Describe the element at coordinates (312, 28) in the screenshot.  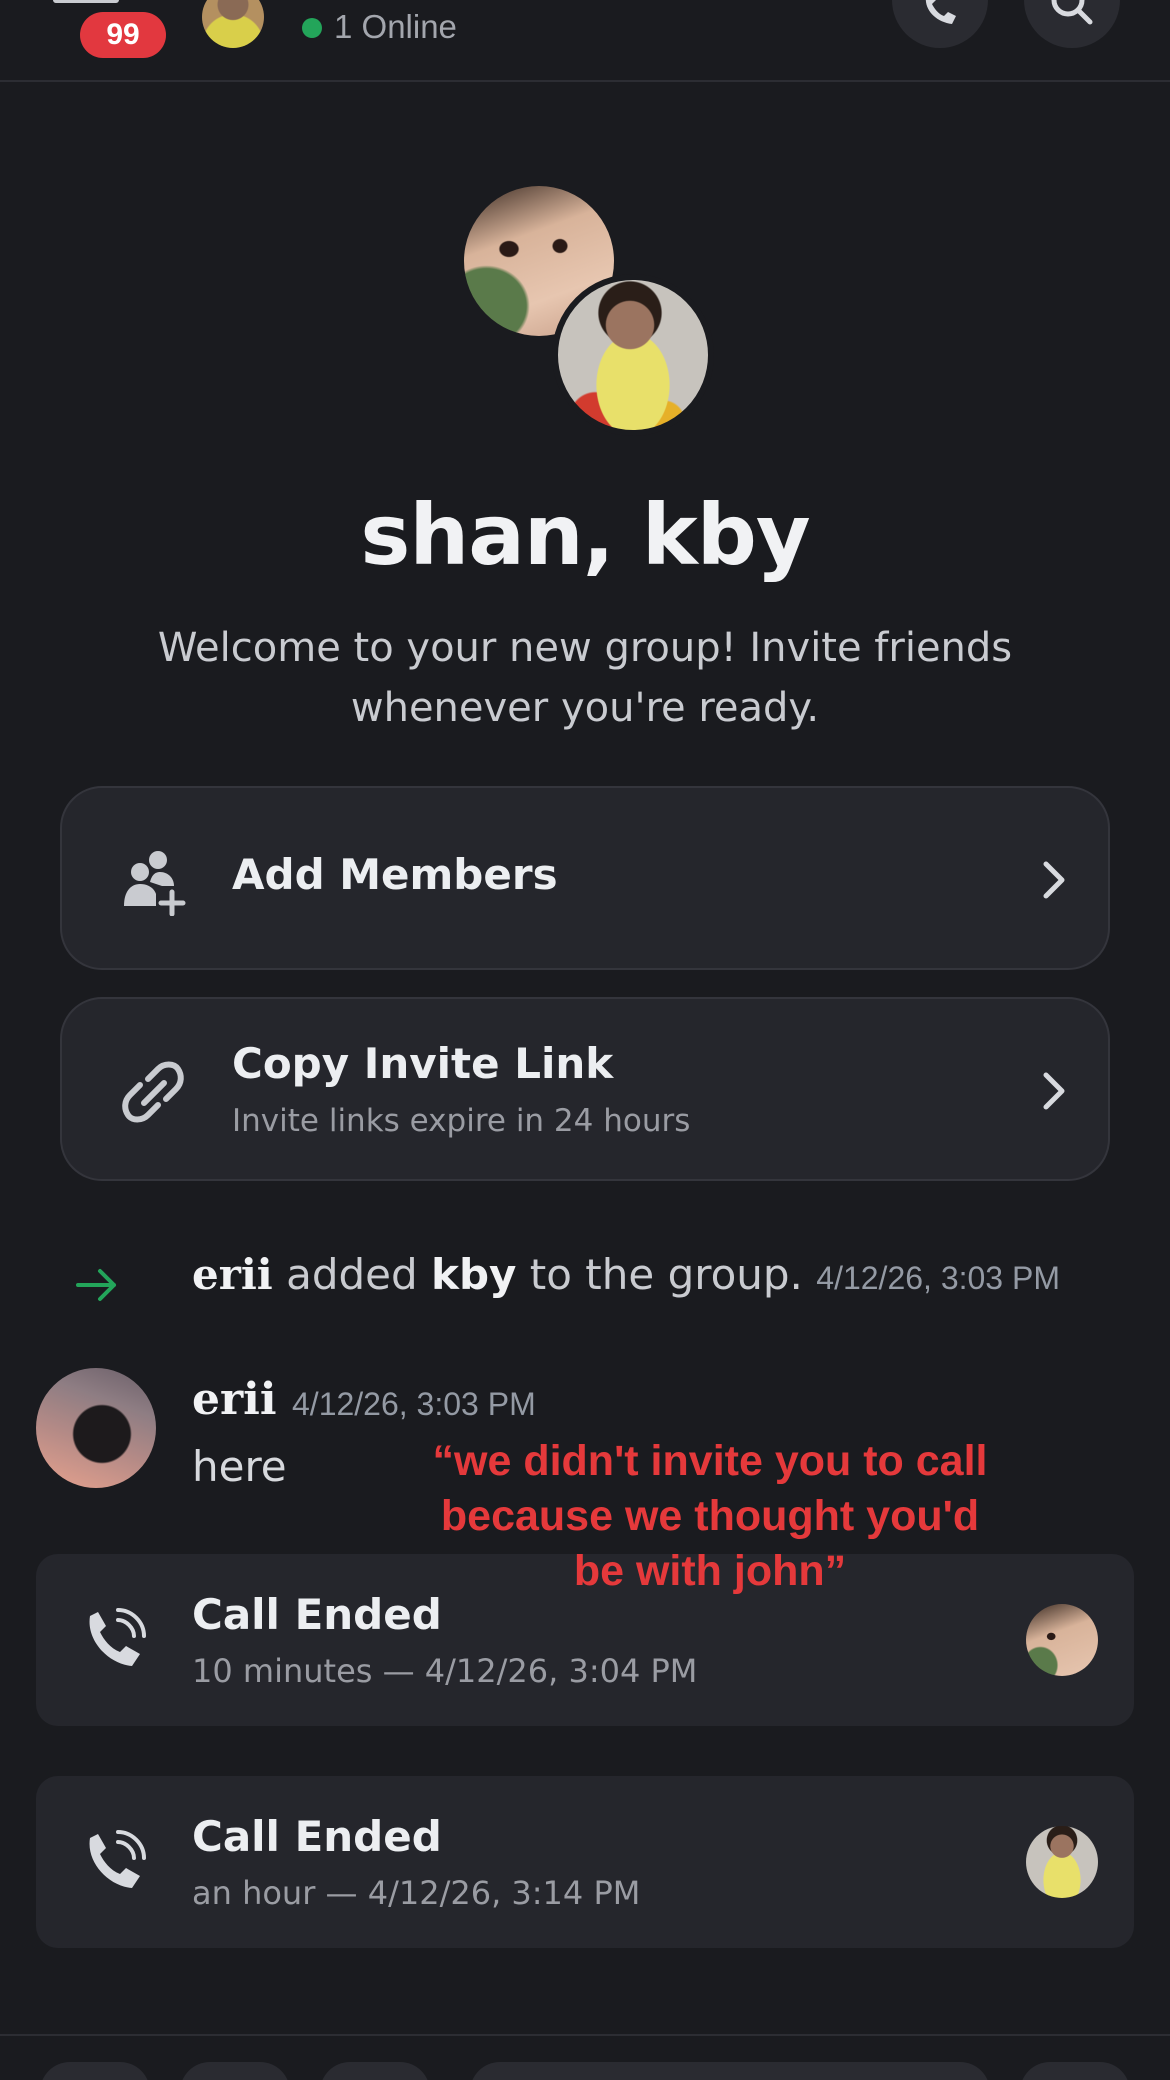
I see `online-status-dot` at that location.